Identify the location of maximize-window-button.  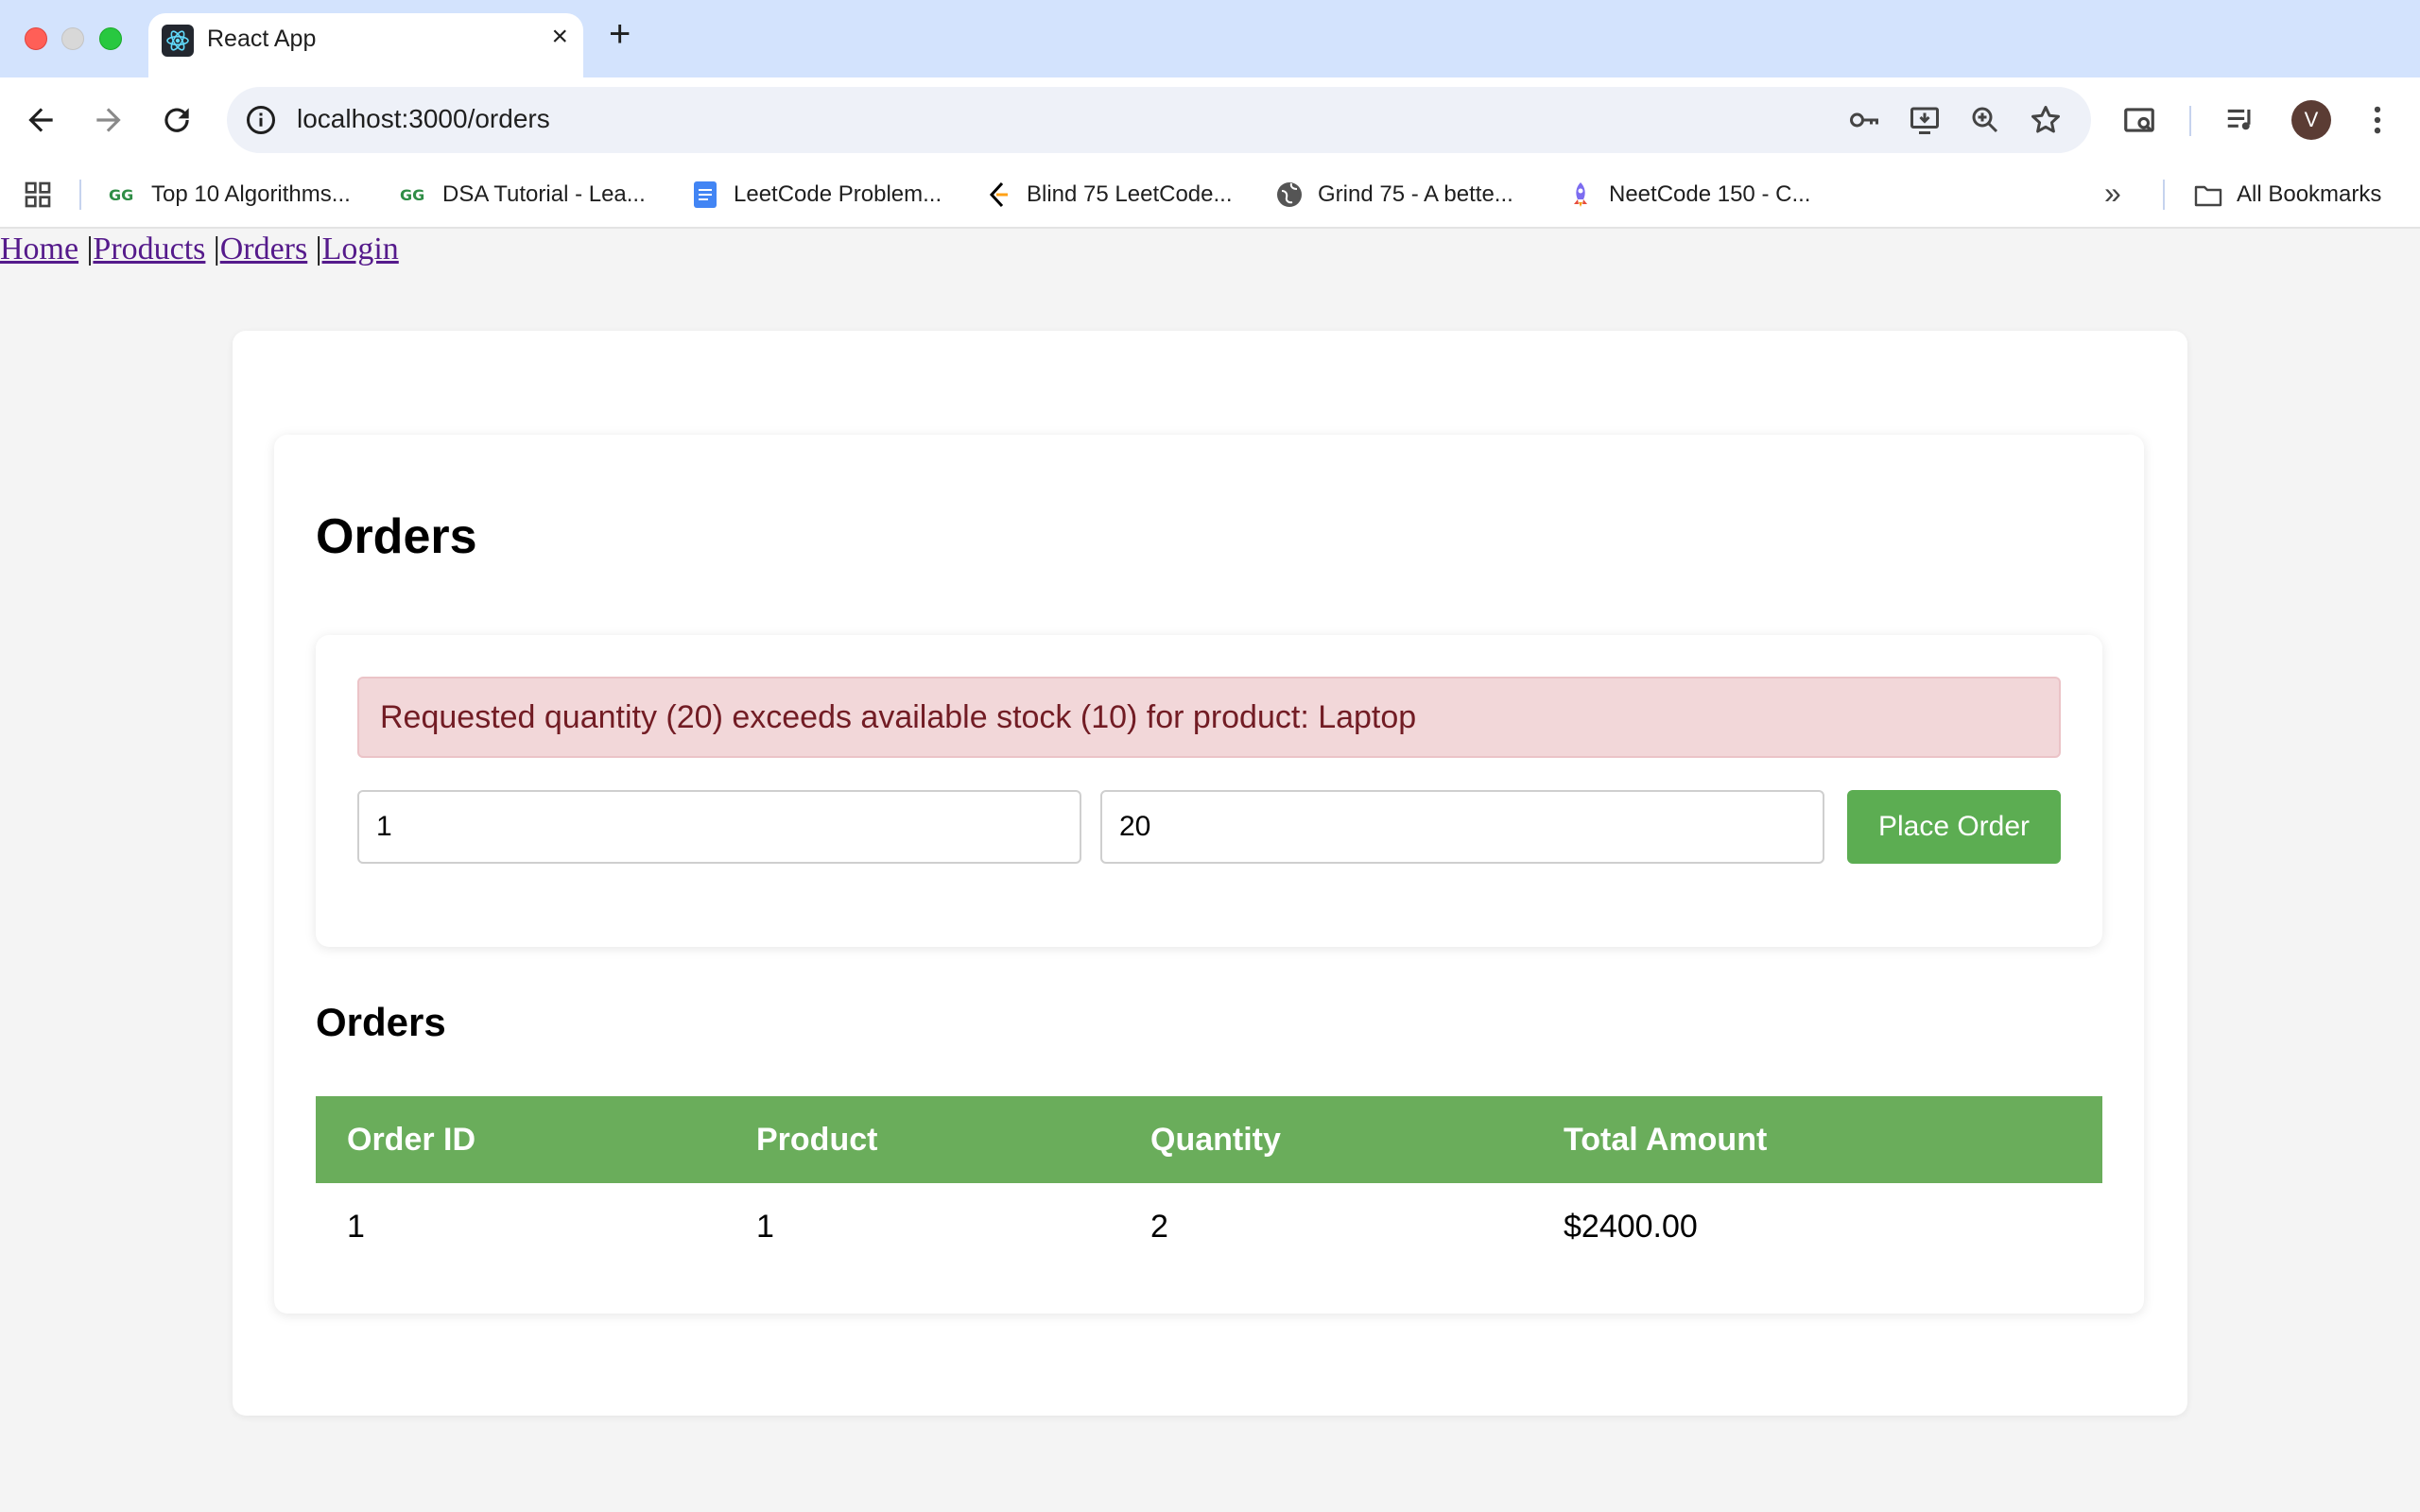
(111, 38).